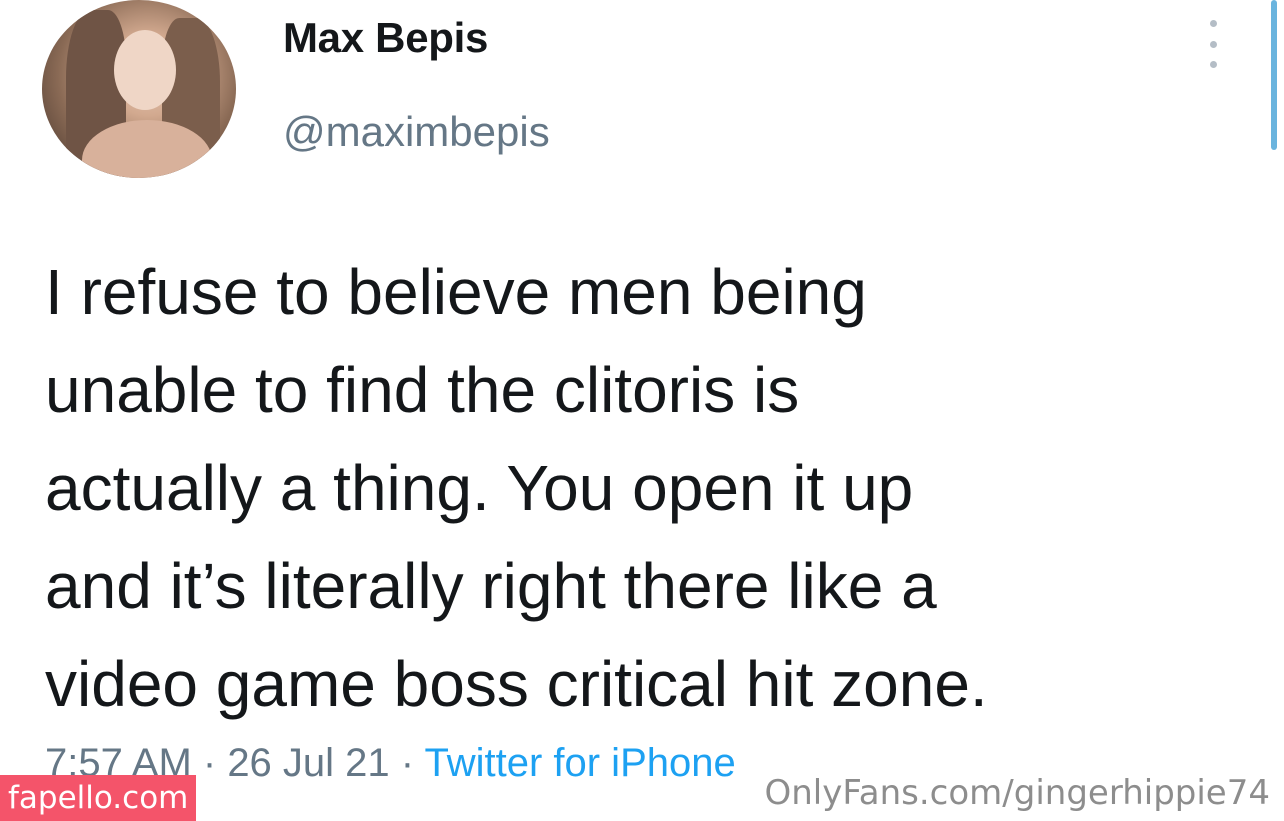  I want to click on profile-avatar, so click(139, 89).